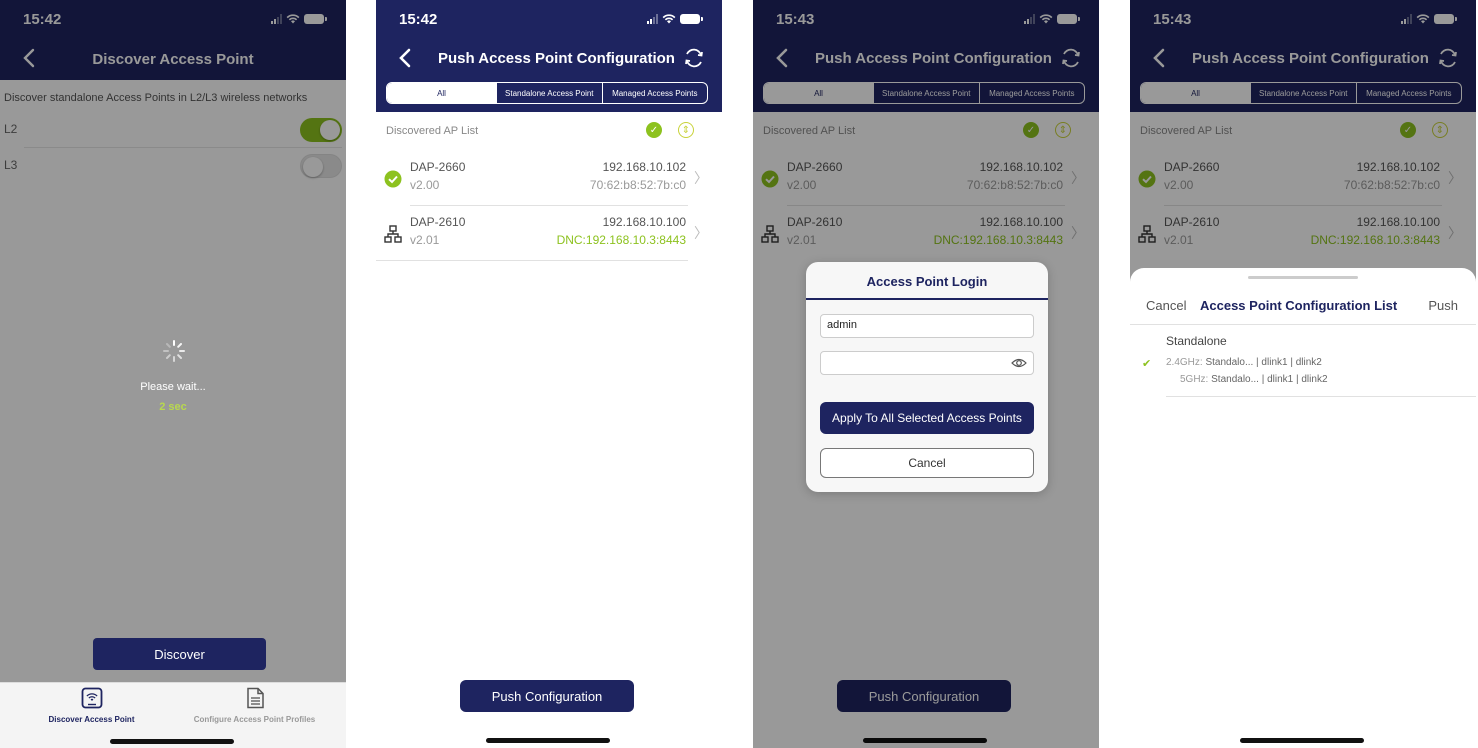 Image resolution: width=1478 pixels, height=748 pixels. I want to click on refresh-icon, so click(694, 58).